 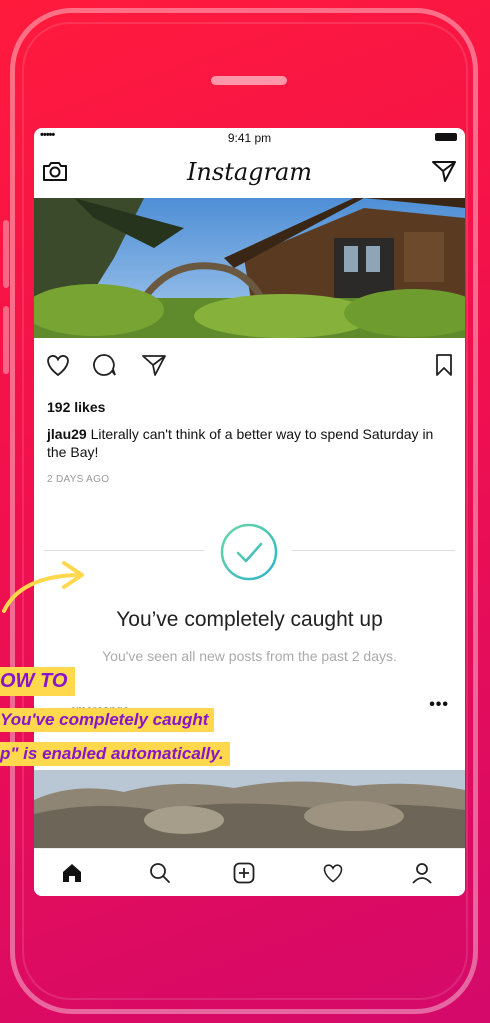 What do you see at coordinates (124, 550) in the screenshot?
I see `divider-left` at bounding box center [124, 550].